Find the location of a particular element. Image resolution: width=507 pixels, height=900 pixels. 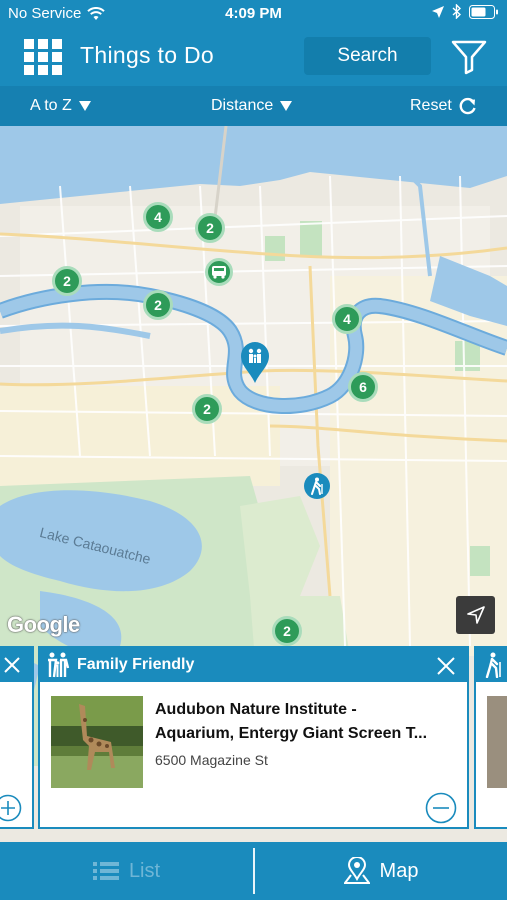

card-header: Family Friendly is located at coordinates (253, 665).